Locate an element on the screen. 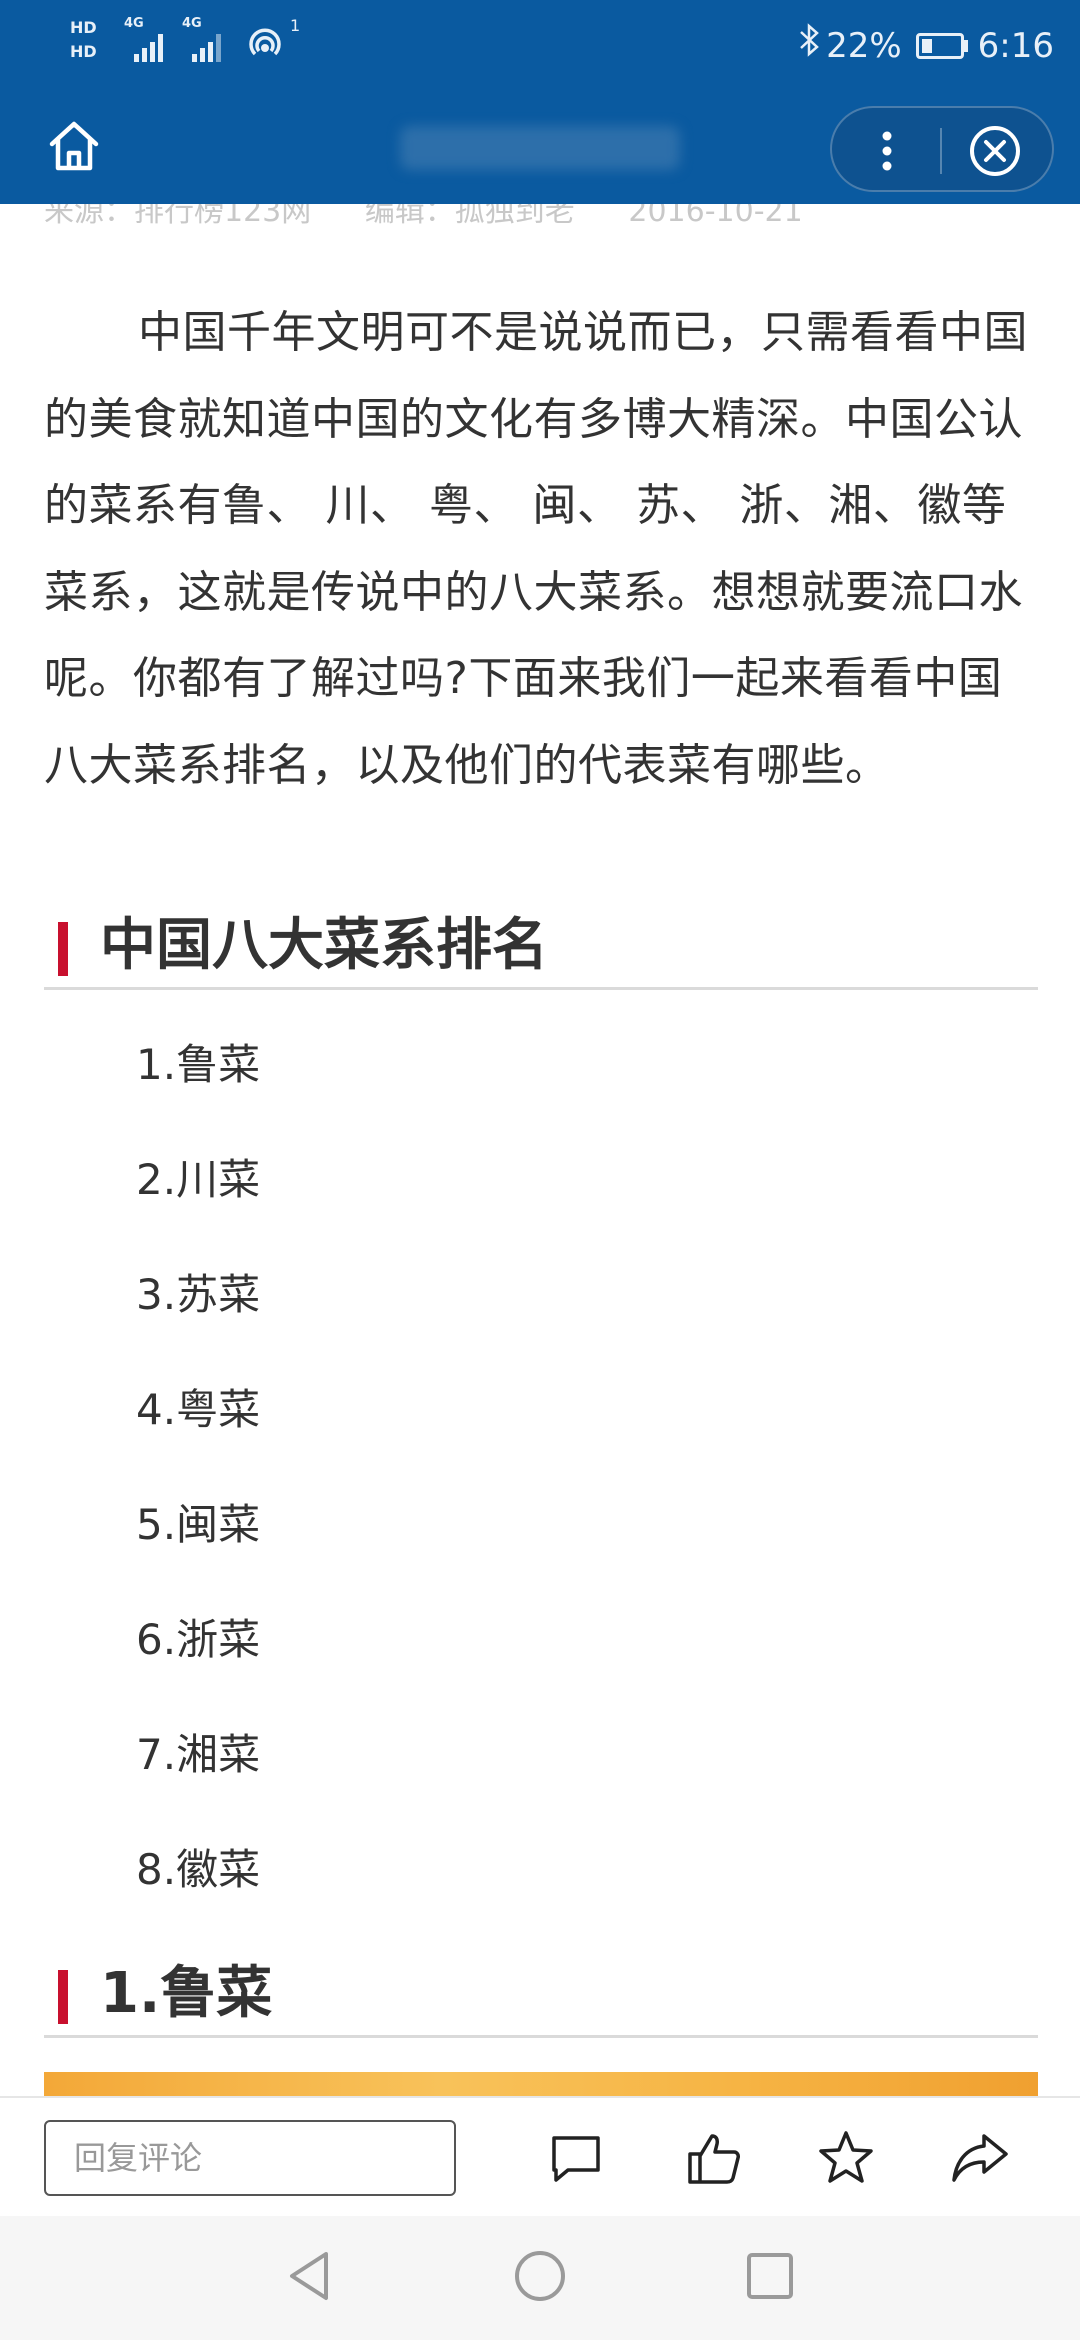  battery-icon is located at coordinates (941, 46).